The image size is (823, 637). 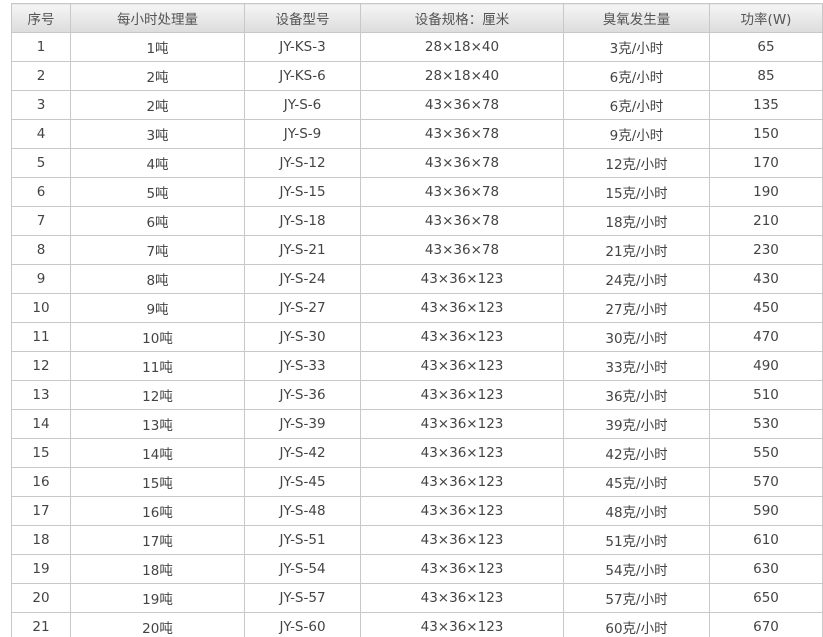 I want to click on cell-index: 9, so click(x=41, y=279).